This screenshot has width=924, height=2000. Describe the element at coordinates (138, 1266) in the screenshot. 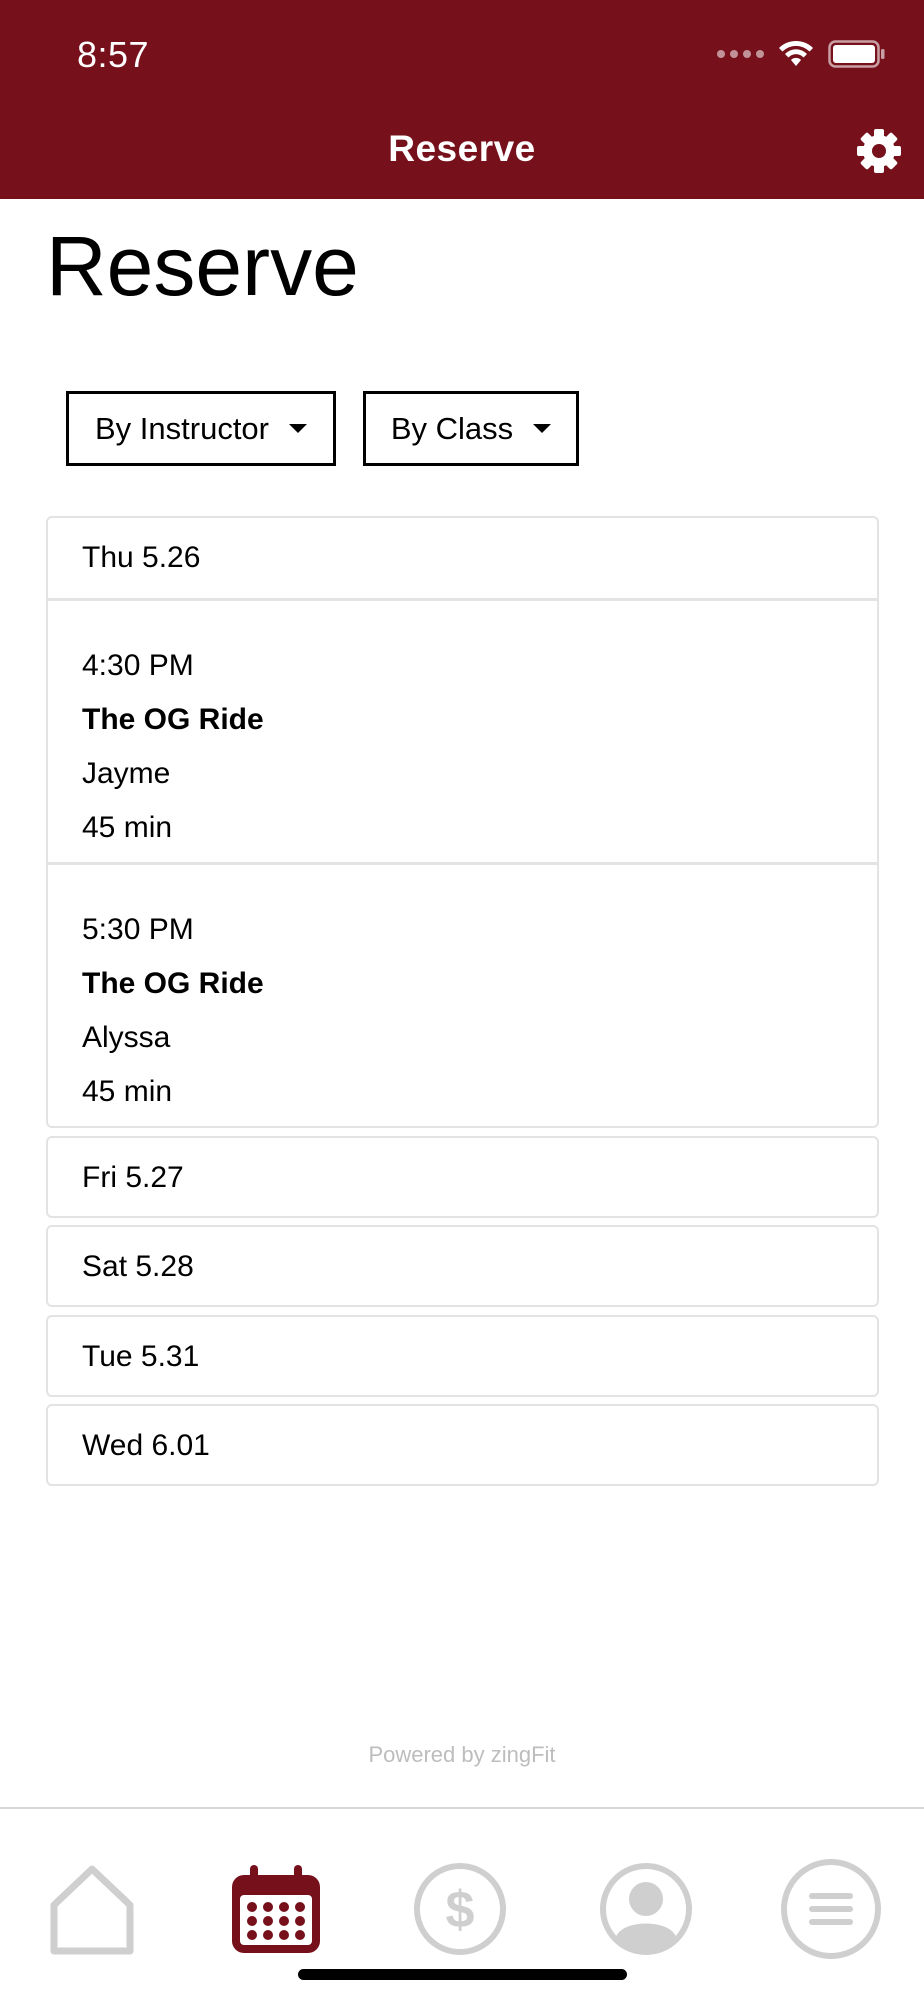

I see `day-header: Sat 5.28` at that location.